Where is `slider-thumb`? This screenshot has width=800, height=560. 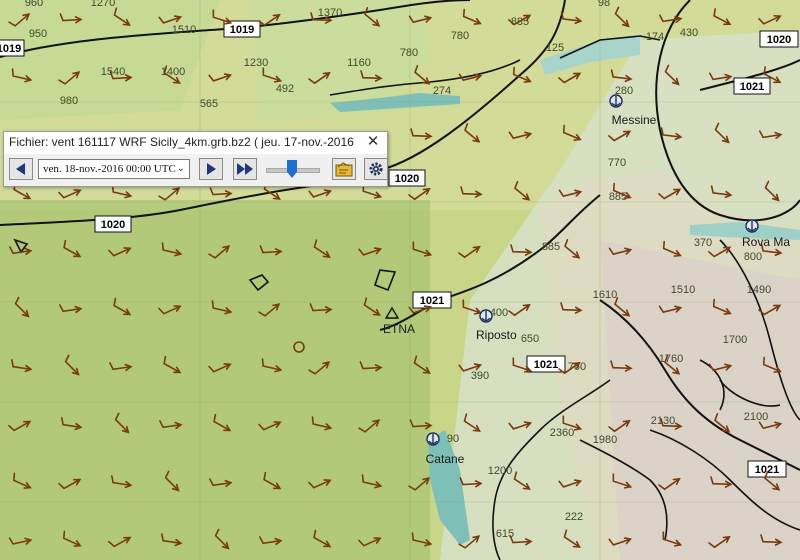 slider-thumb is located at coordinates (292, 169).